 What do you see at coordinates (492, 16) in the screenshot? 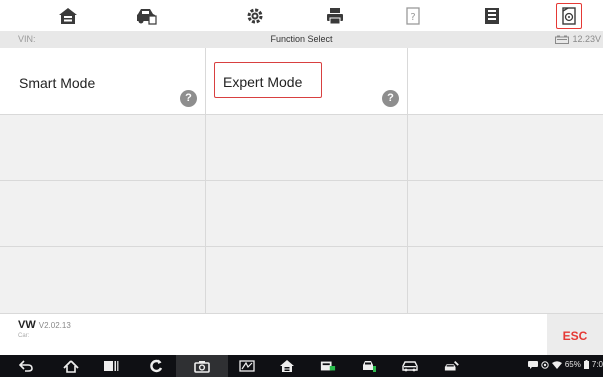
I see `save-icon` at bounding box center [492, 16].